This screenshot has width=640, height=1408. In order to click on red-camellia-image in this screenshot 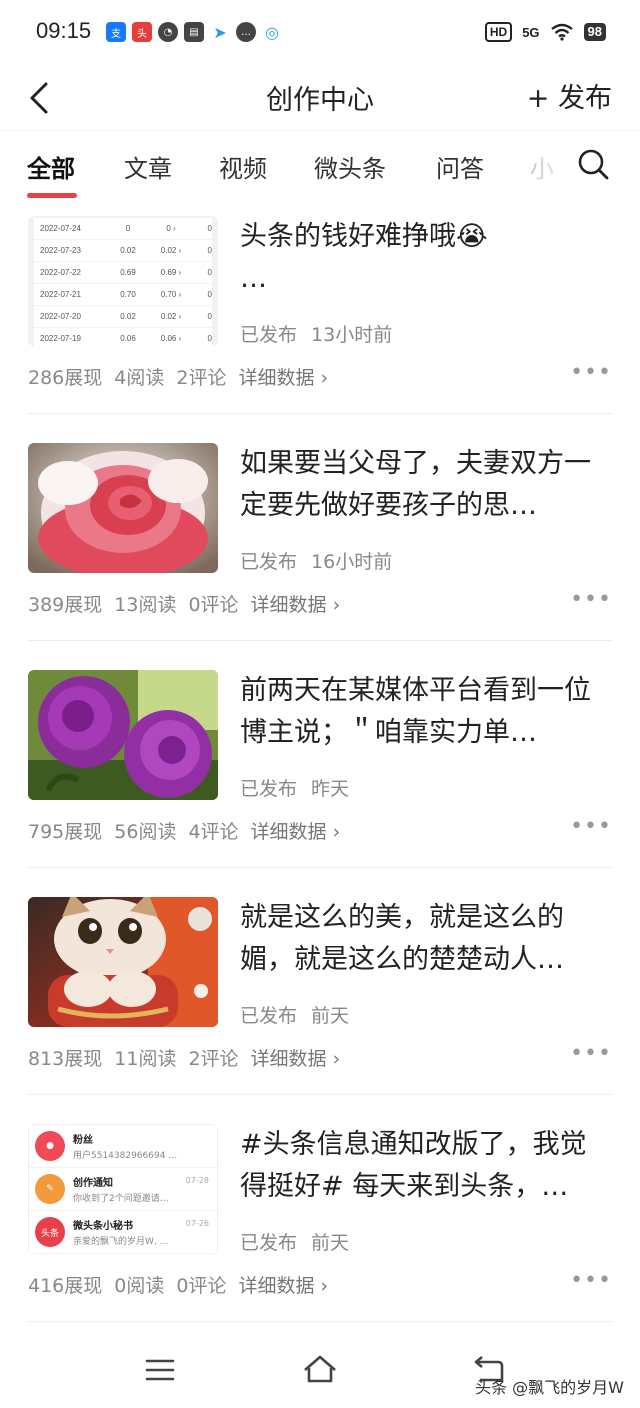, I will do `click(123, 508)`.